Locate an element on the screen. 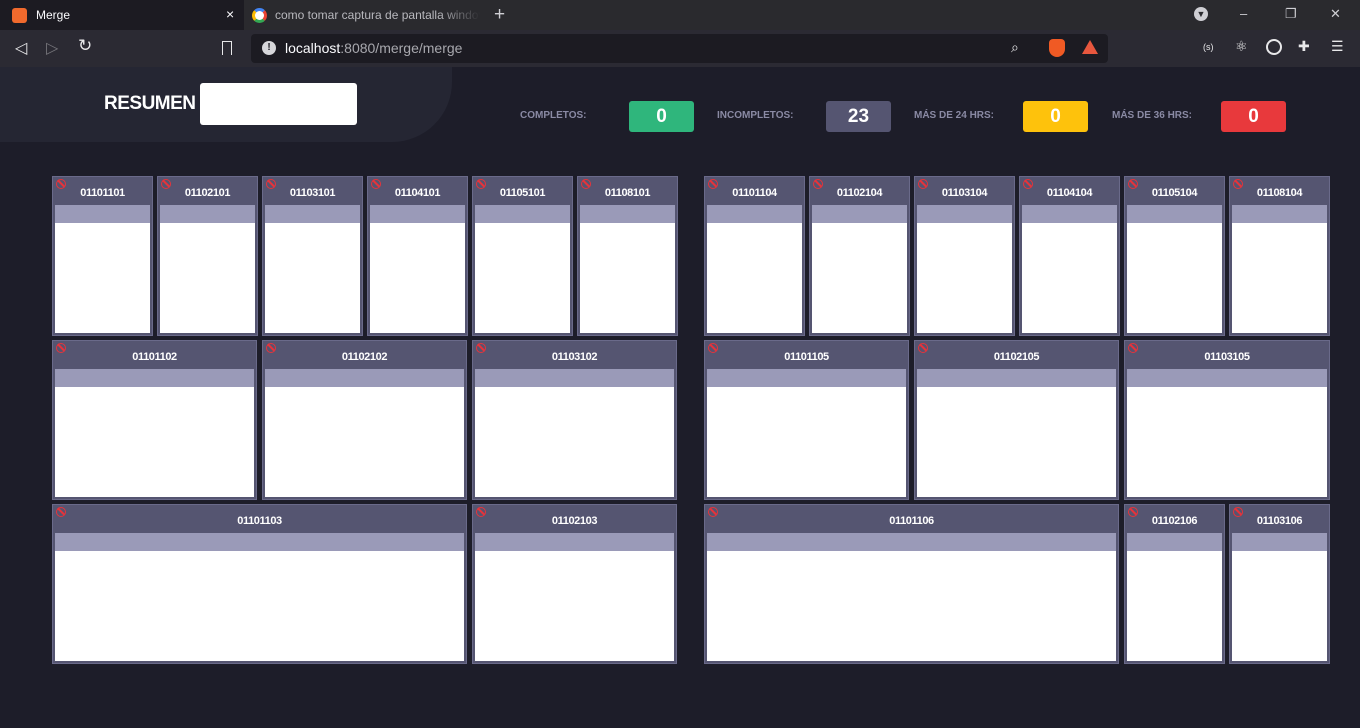  card-code: 01105101 is located at coordinates (522, 193).